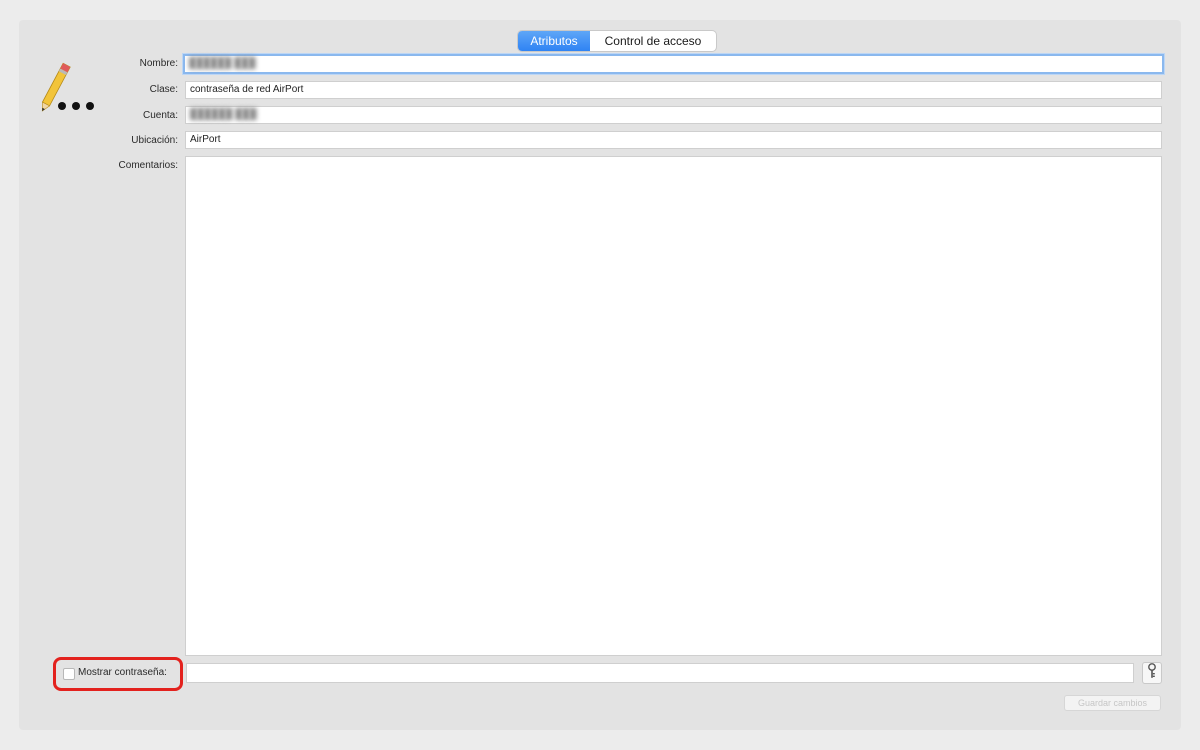  I want to click on class-value: contraseña de red AirPort, so click(247, 89).